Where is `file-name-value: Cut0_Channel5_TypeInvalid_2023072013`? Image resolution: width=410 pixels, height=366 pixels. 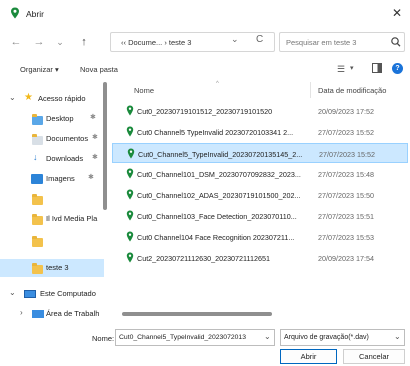 file-name-value: Cut0_Channel5_TypeInvalid_2023072013 is located at coordinates (189, 337).